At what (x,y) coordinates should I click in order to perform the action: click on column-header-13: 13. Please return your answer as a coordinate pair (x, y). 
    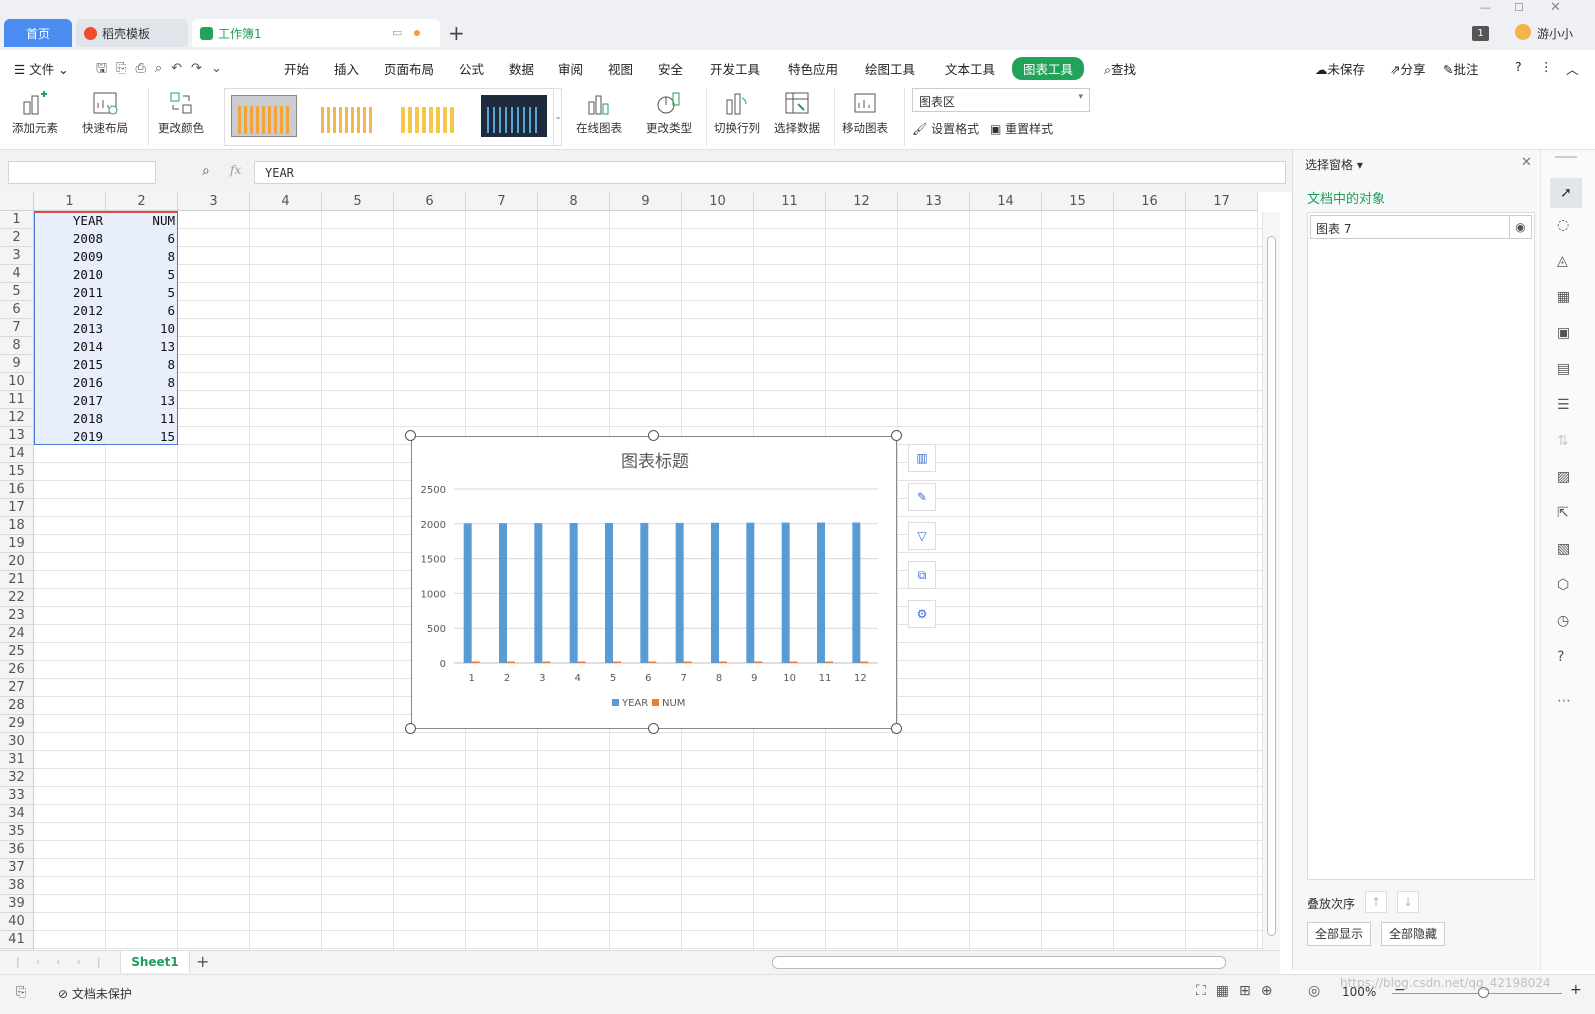
    Looking at the image, I should click on (934, 201).